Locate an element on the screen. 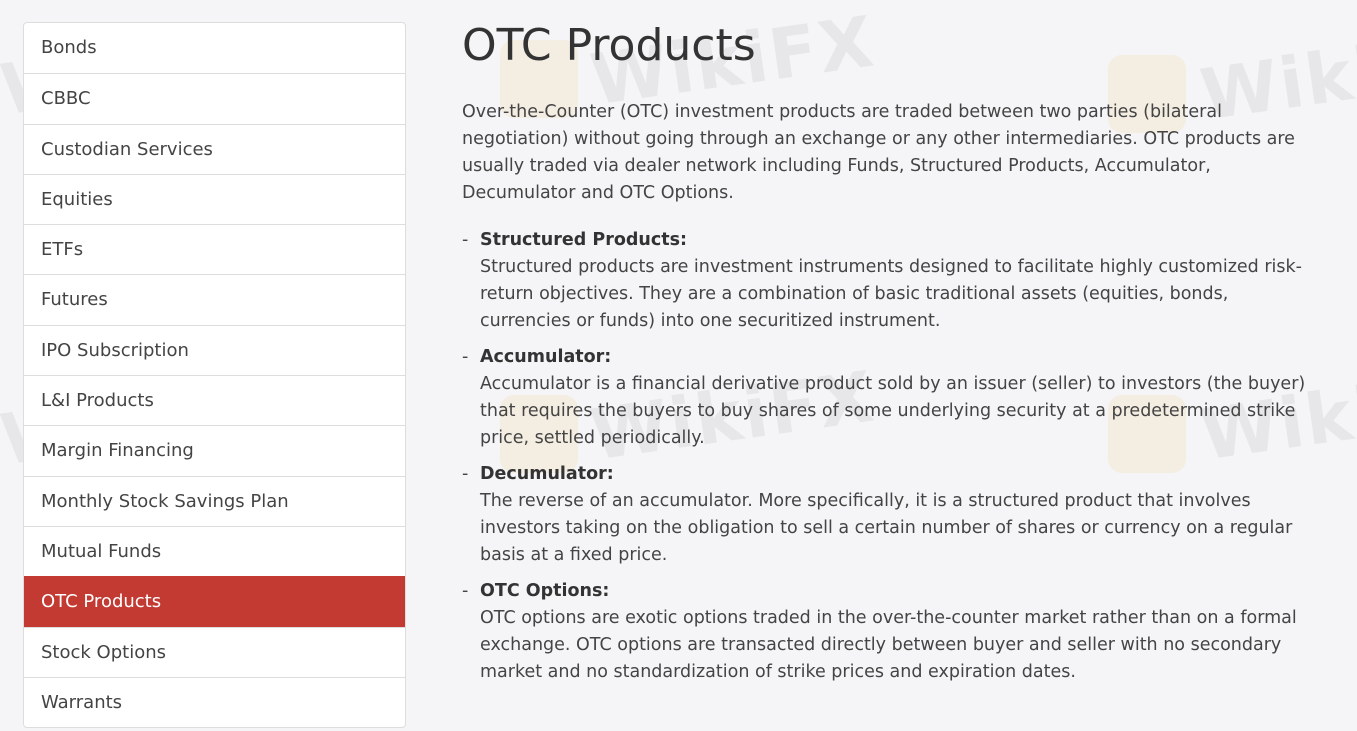 This screenshot has width=1357, height=731. sidebar-item-otc-products: OTC Products is located at coordinates (214, 601).